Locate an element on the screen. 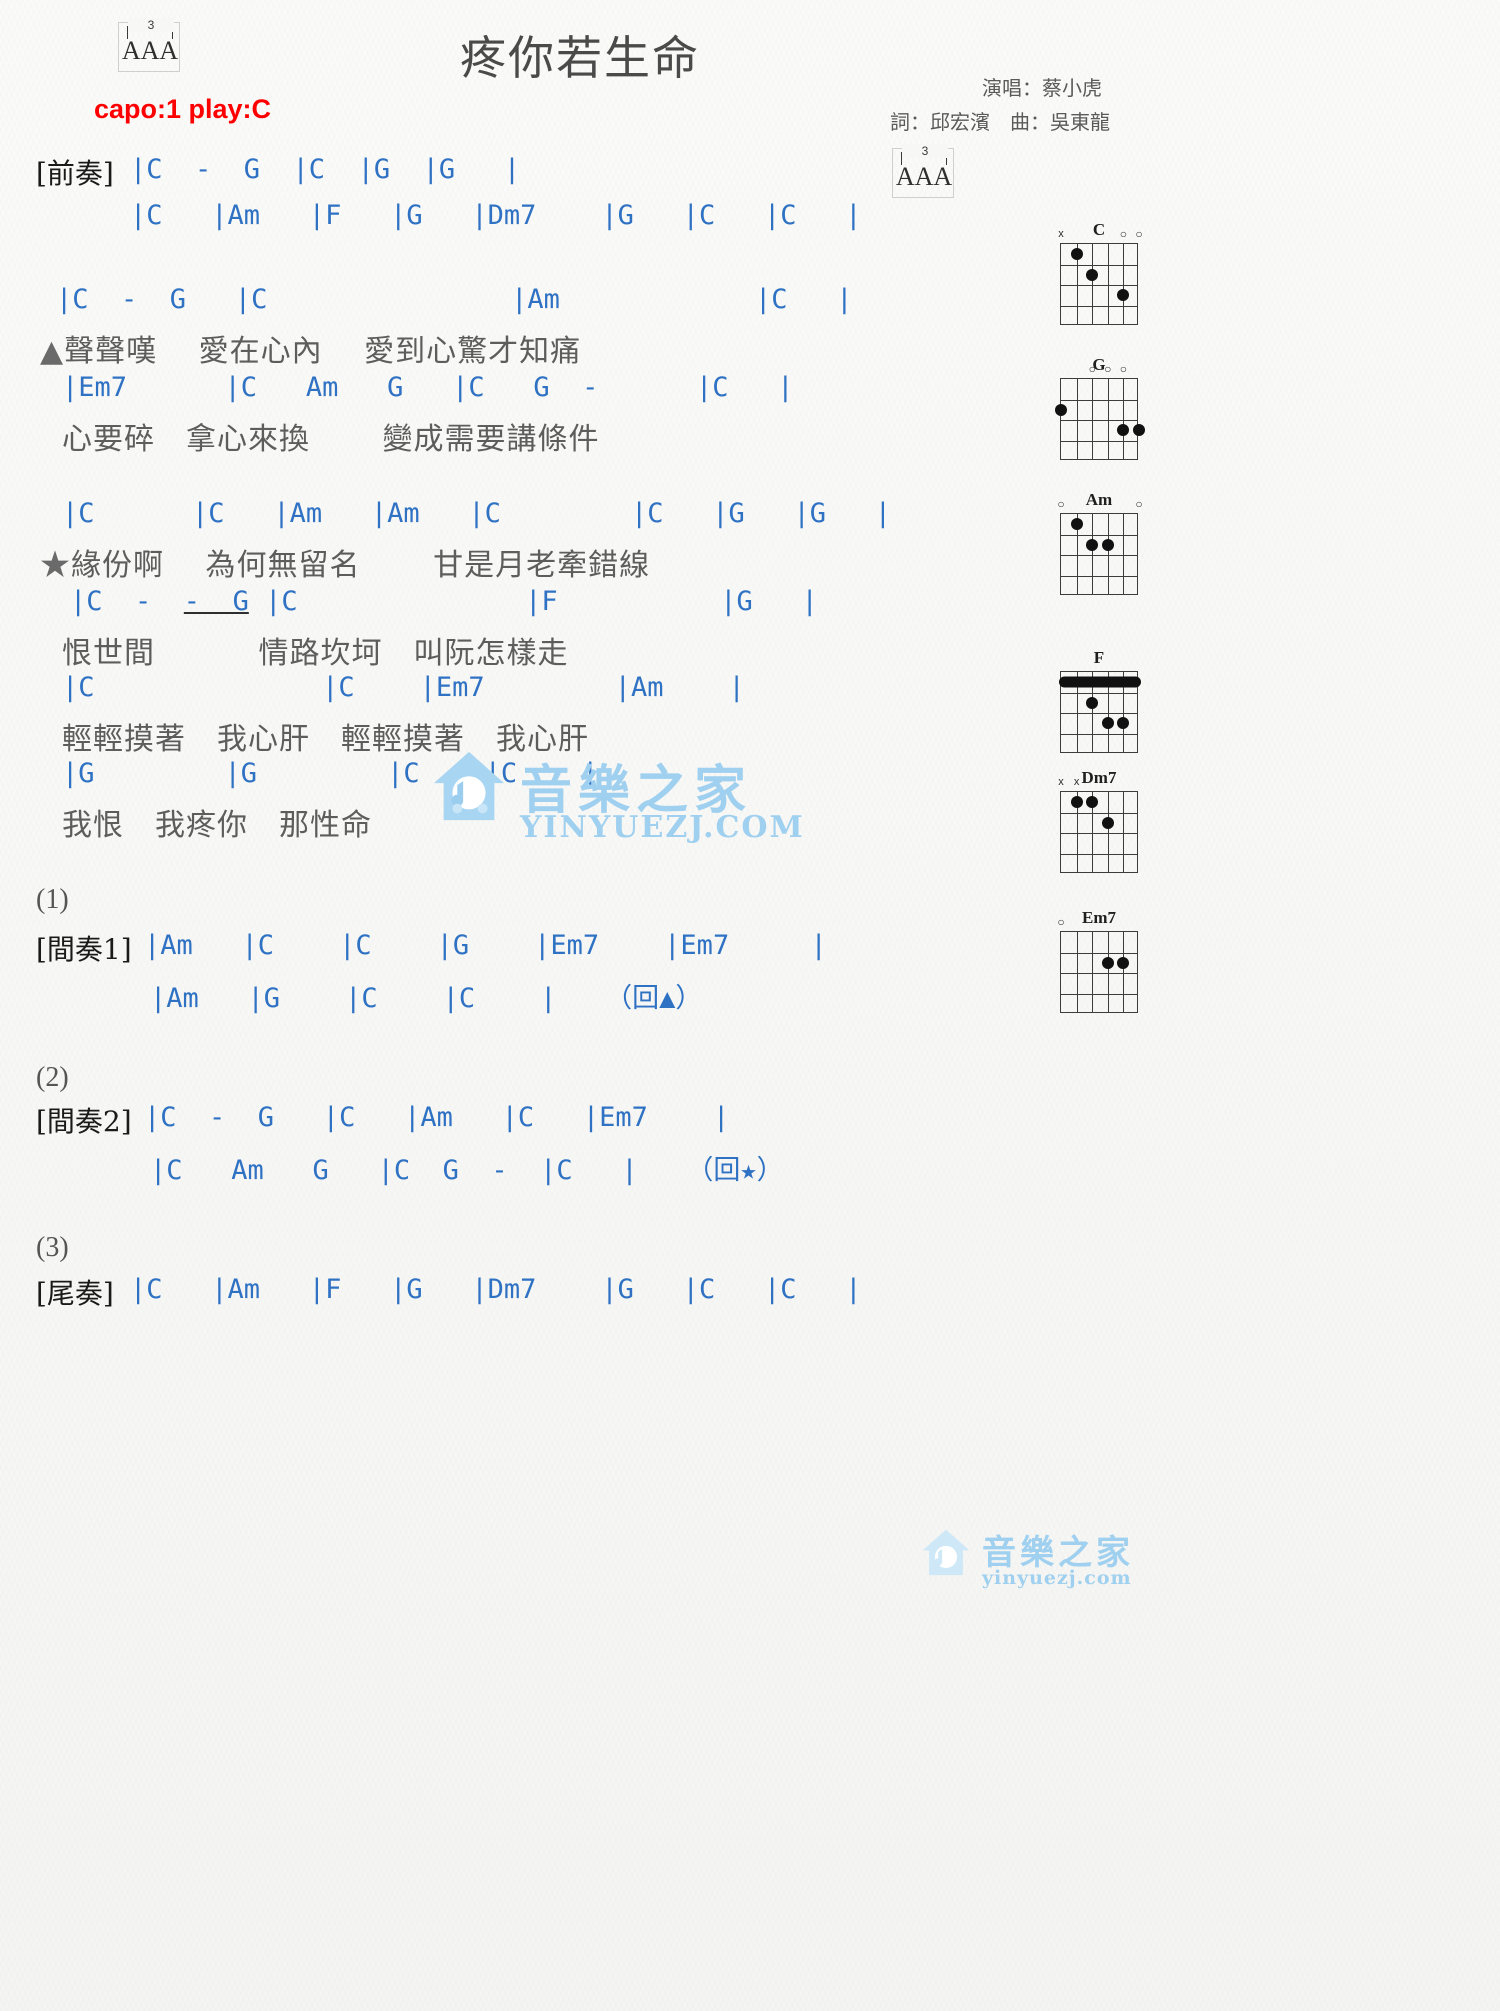 This screenshot has height=2011, width=1500. repeat-number-1: (1) is located at coordinates (52, 899).